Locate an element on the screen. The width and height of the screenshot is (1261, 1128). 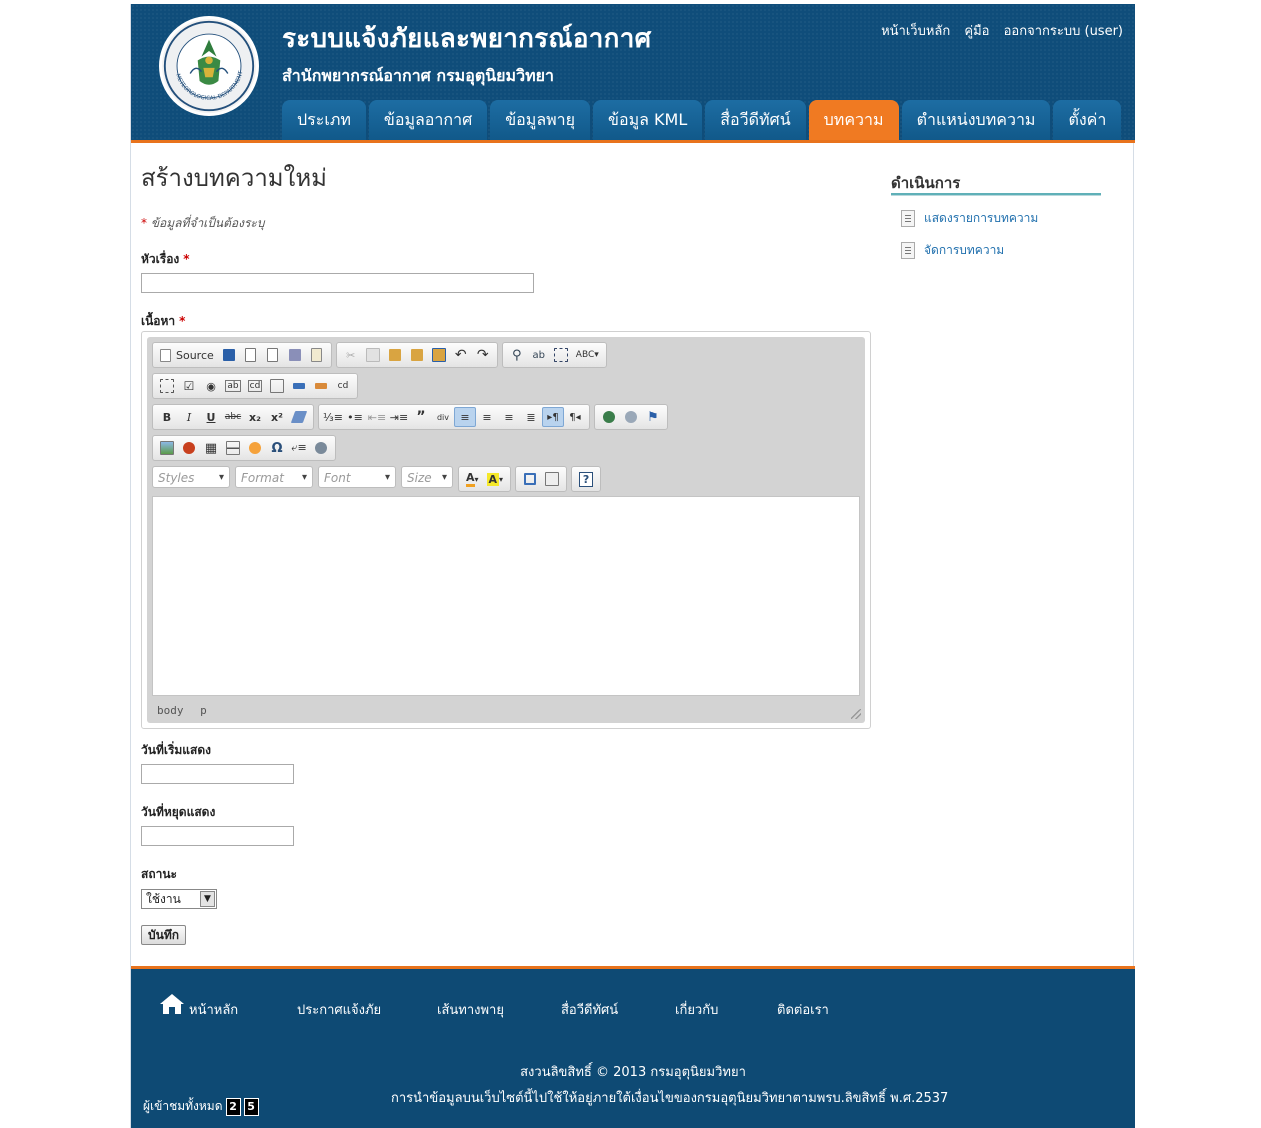
preview-button is located at coordinates (273, 355).